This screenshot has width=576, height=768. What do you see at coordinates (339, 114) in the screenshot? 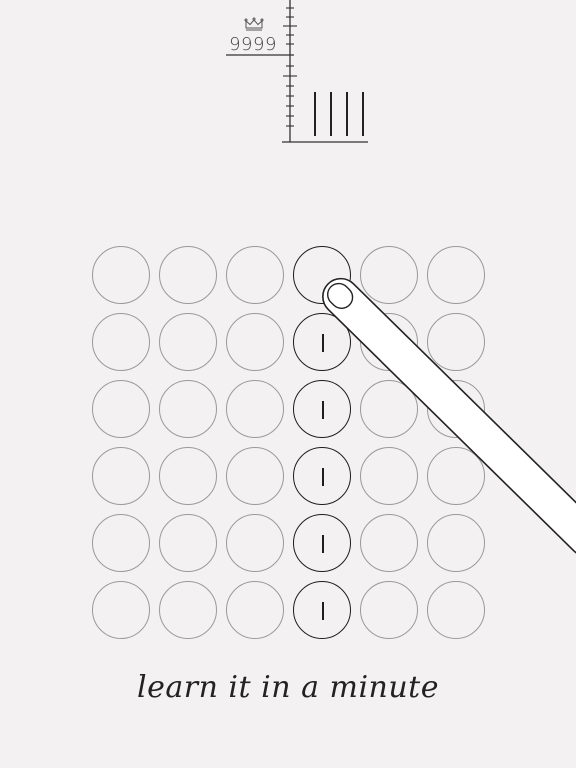
I see `current-score-tally` at bounding box center [339, 114].